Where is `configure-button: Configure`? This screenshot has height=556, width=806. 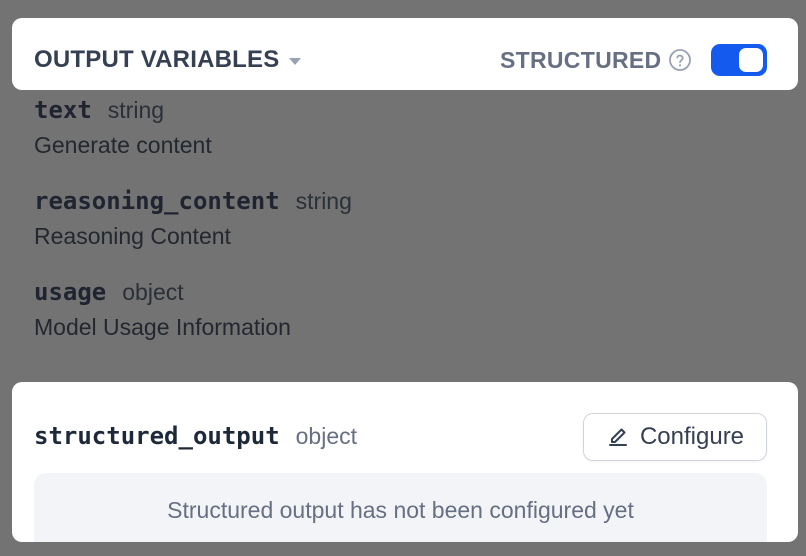
configure-button: Configure is located at coordinates (675, 437).